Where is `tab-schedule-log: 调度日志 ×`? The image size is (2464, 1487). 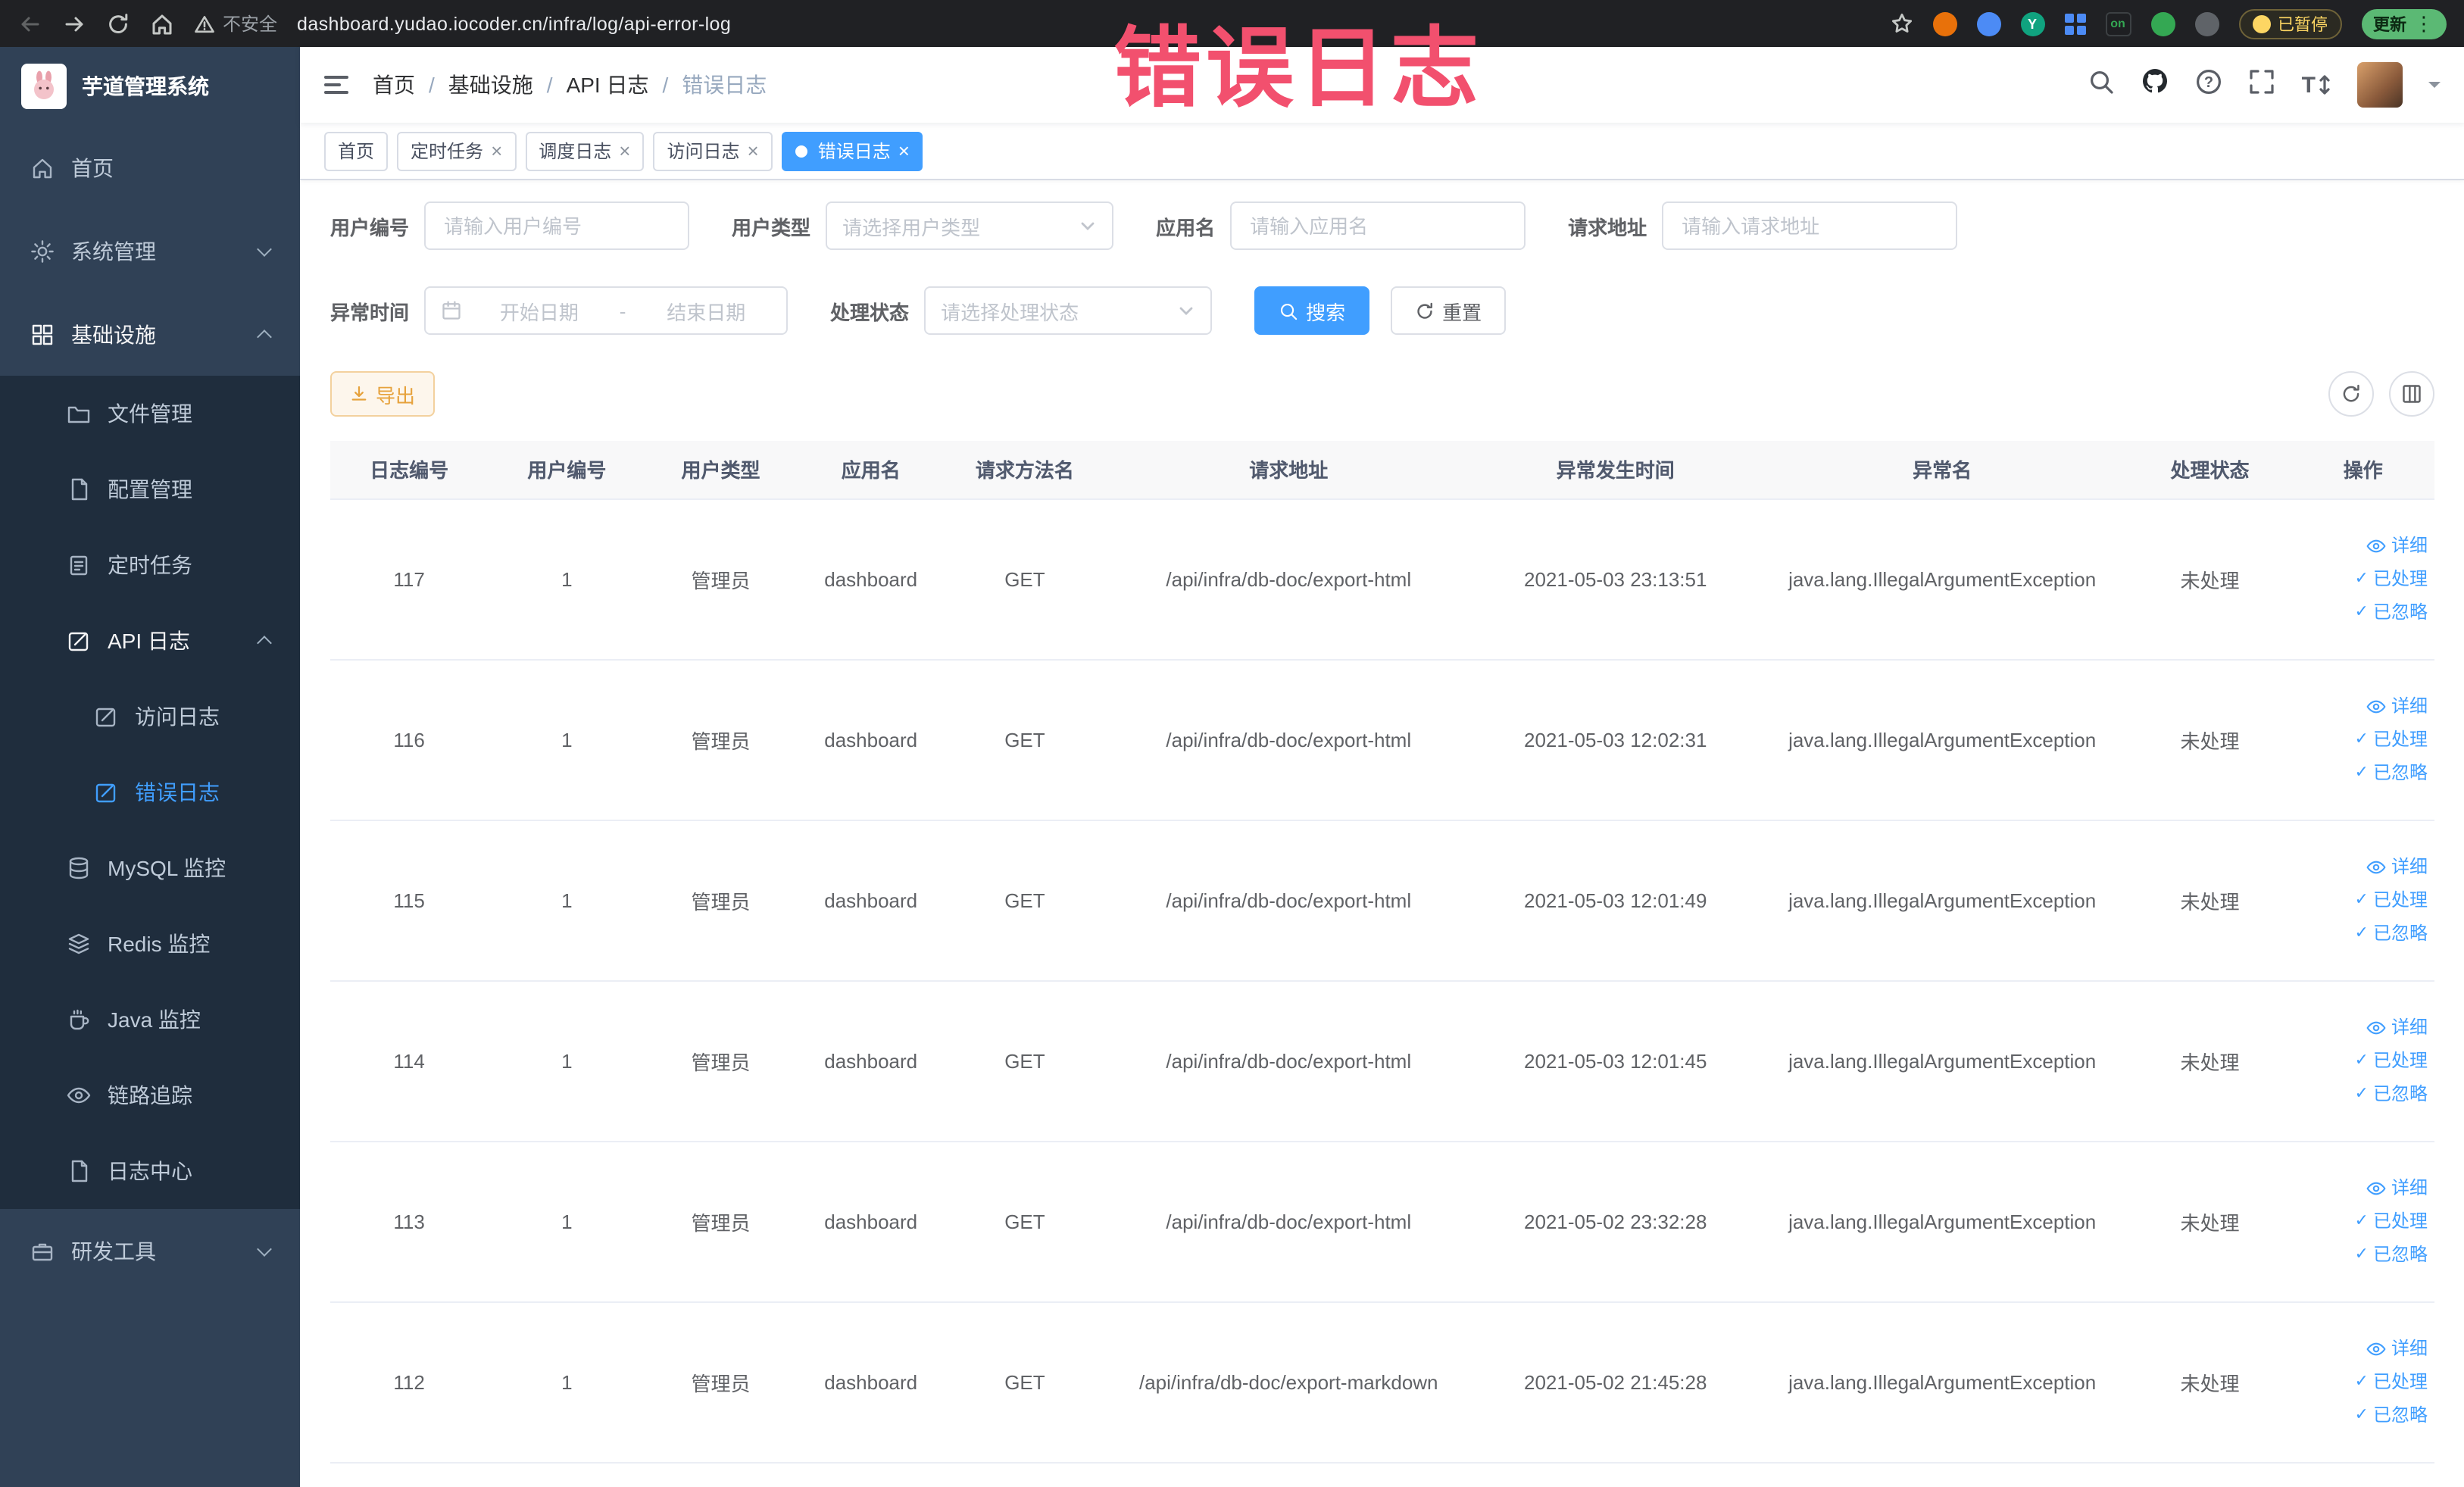
tab-schedule-log: 调度日志 × is located at coordinates (585, 150).